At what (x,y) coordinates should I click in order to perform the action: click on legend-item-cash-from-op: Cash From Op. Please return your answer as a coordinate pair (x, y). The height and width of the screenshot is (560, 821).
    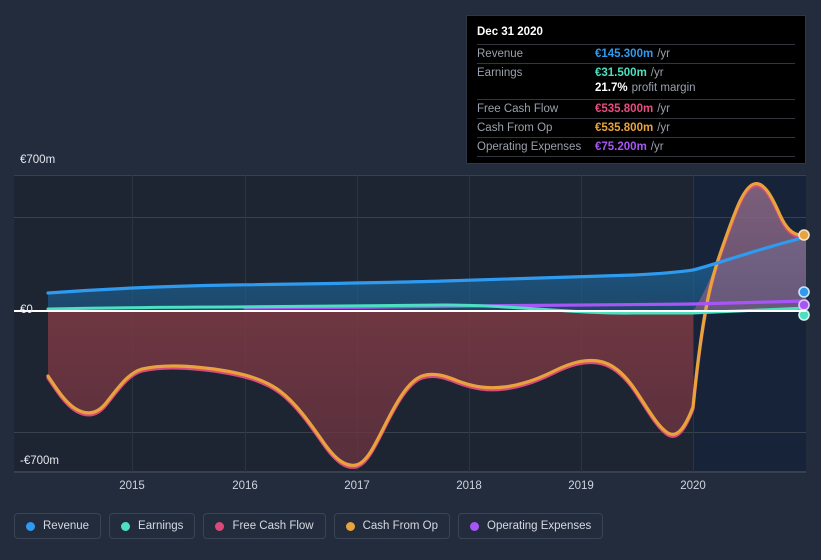
    Looking at the image, I should click on (392, 526).